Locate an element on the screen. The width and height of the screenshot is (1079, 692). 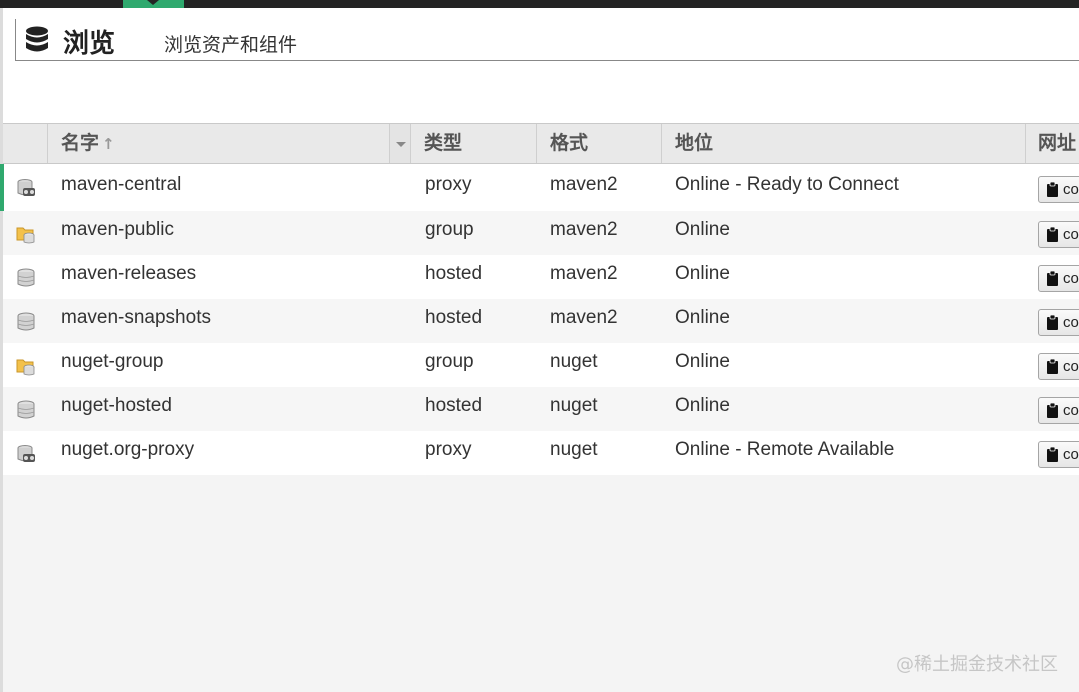
database-icon is located at coordinates (37, 39).